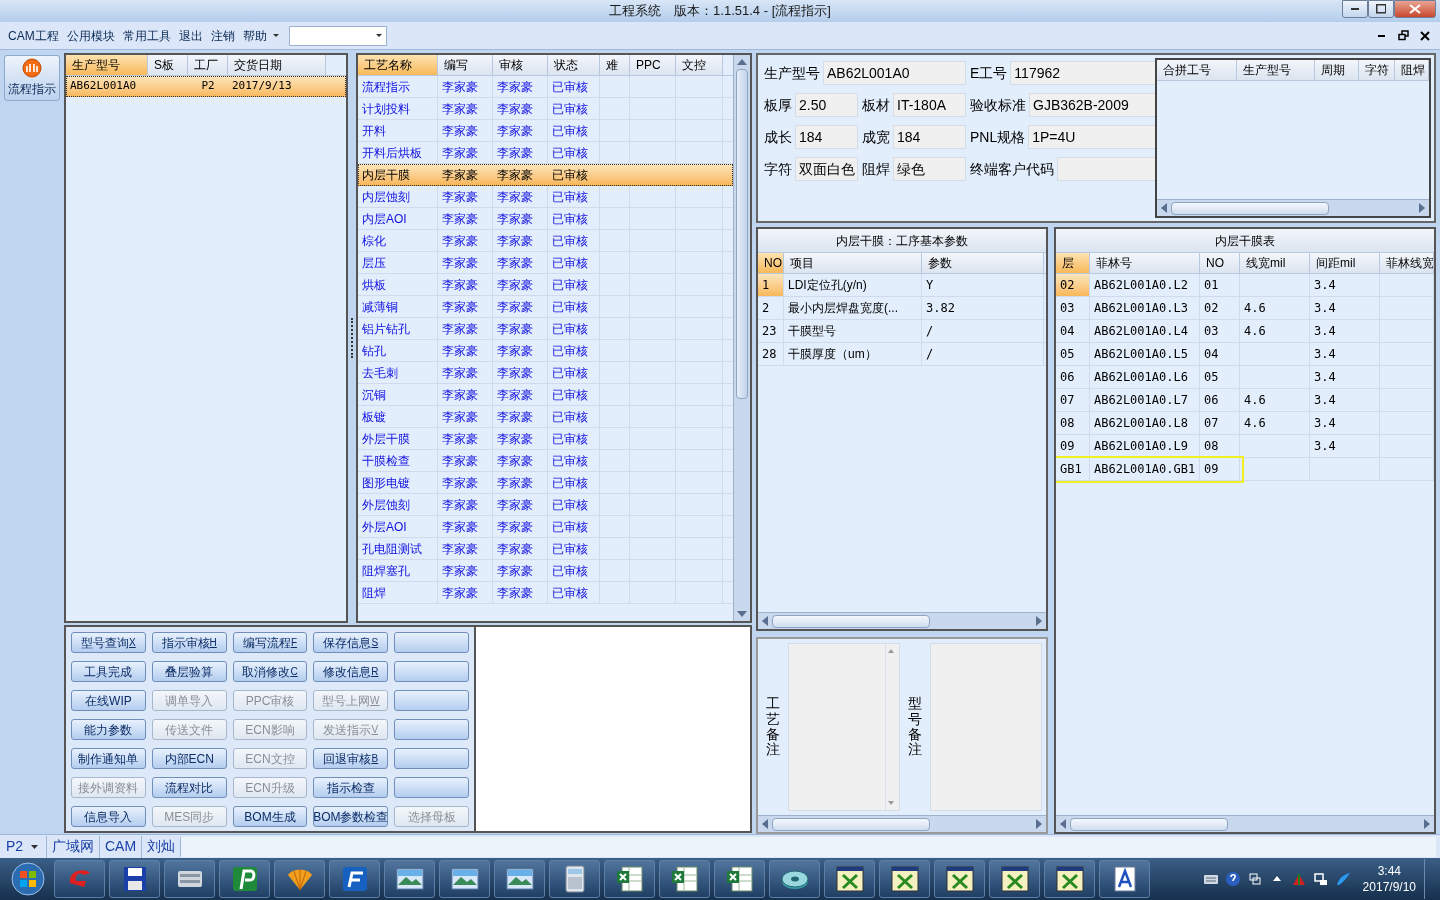 Image resolution: width=1440 pixels, height=900 pixels. I want to click on table-row: 阻焊塞孔 李家豪 李家豪 已审核, so click(545, 571).